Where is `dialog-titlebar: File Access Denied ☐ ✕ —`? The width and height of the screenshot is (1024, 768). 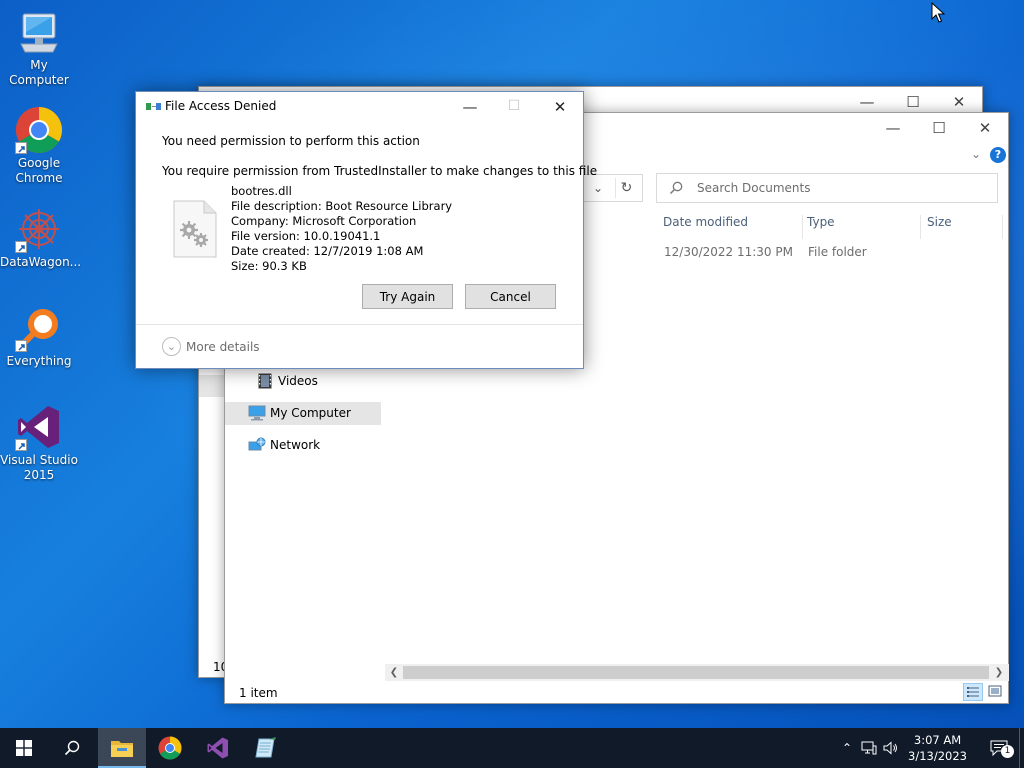 dialog-titlebar: File Access Denied ☐ ✕ — is located at coordinates (359, 106).